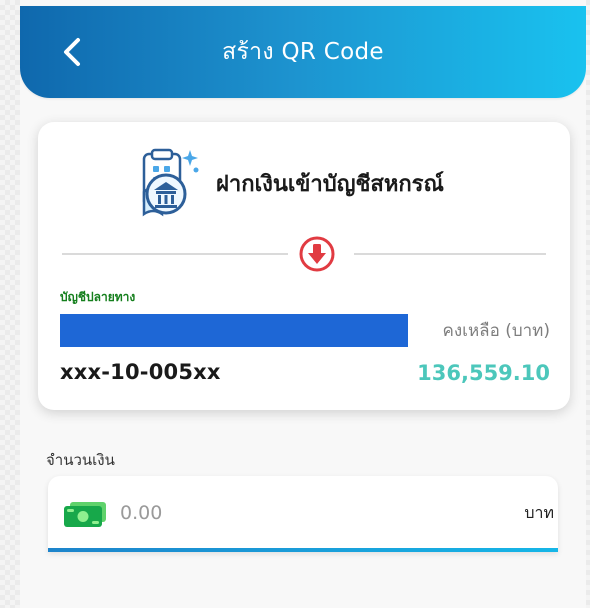 This screenshot has width=590, height=608. Describe the element at coordinates (280, 513) in the screenshot. I see `amount-input` at that location.